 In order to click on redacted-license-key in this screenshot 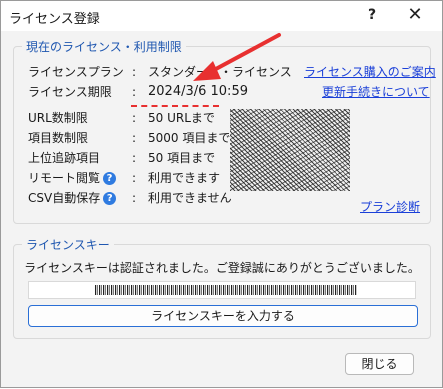, I will do `click(226, 290)`.